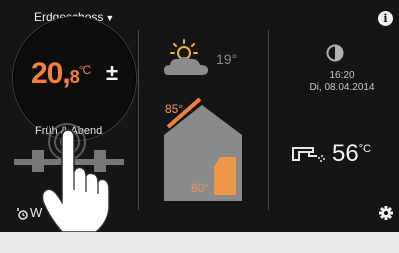  I want to click on chevron-down-icon: ▼, so click(110, 18).